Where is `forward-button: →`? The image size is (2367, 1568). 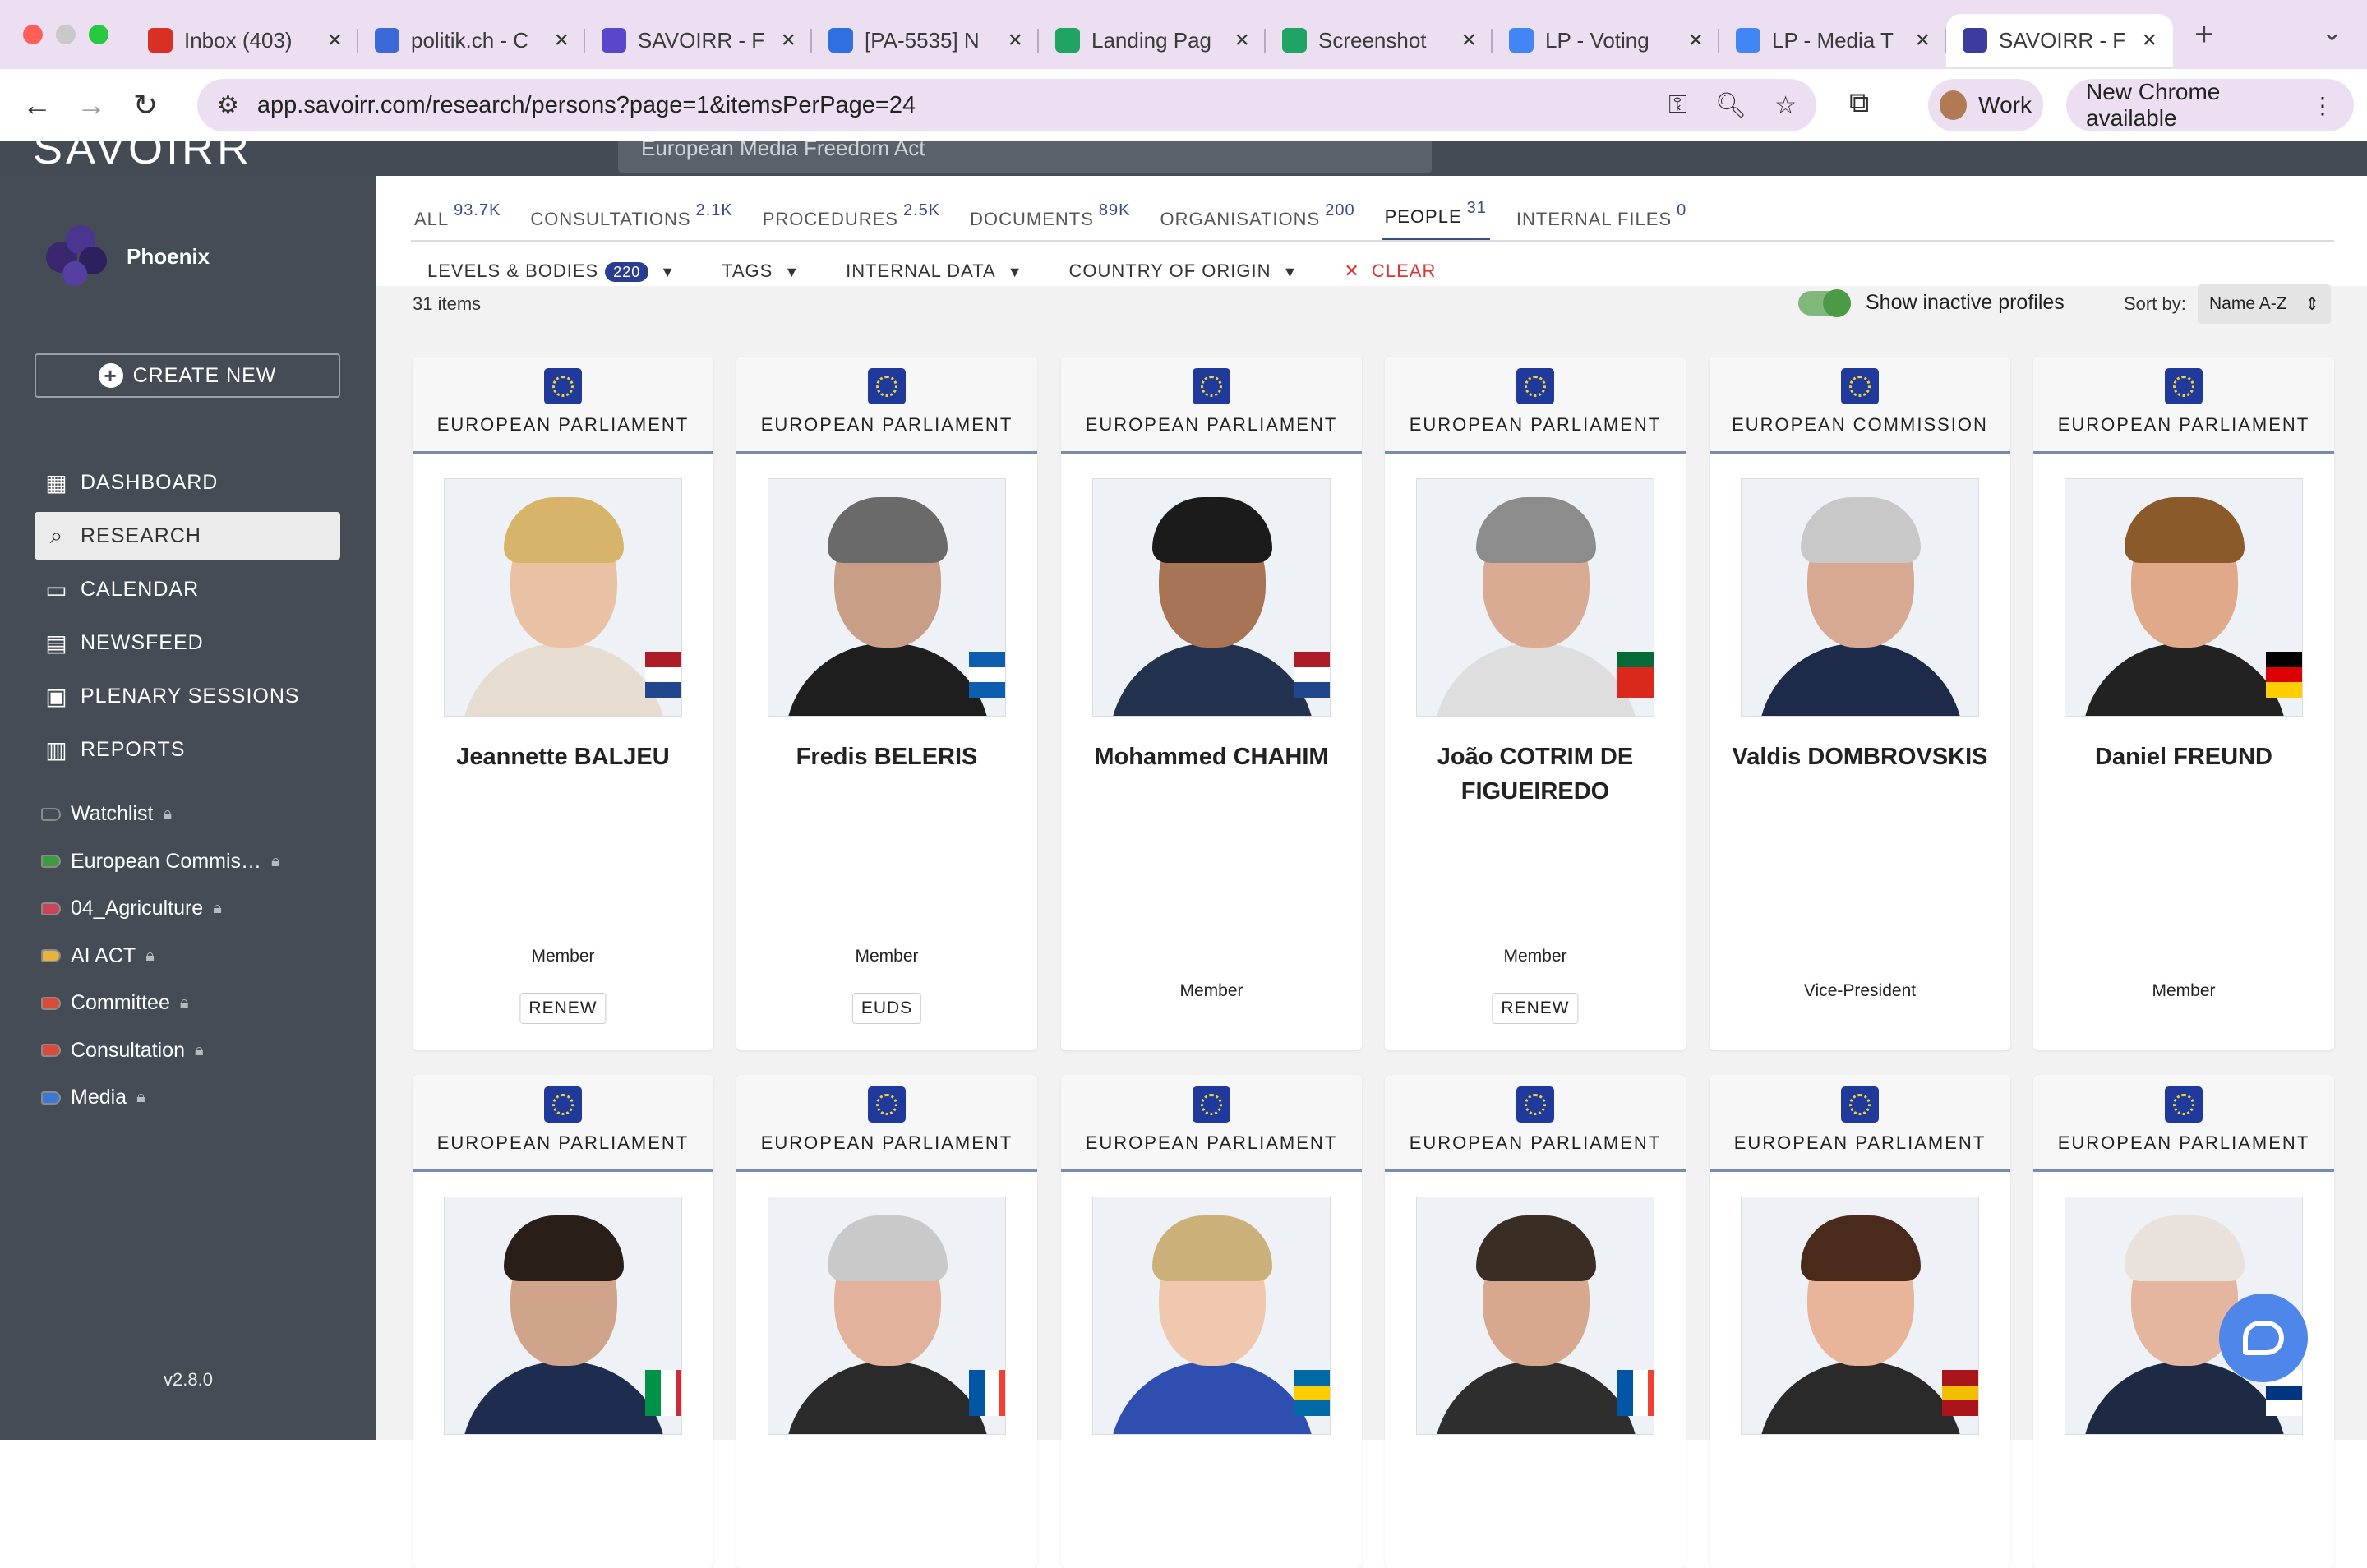
forward-button: → is located at coordinates (91, 105).